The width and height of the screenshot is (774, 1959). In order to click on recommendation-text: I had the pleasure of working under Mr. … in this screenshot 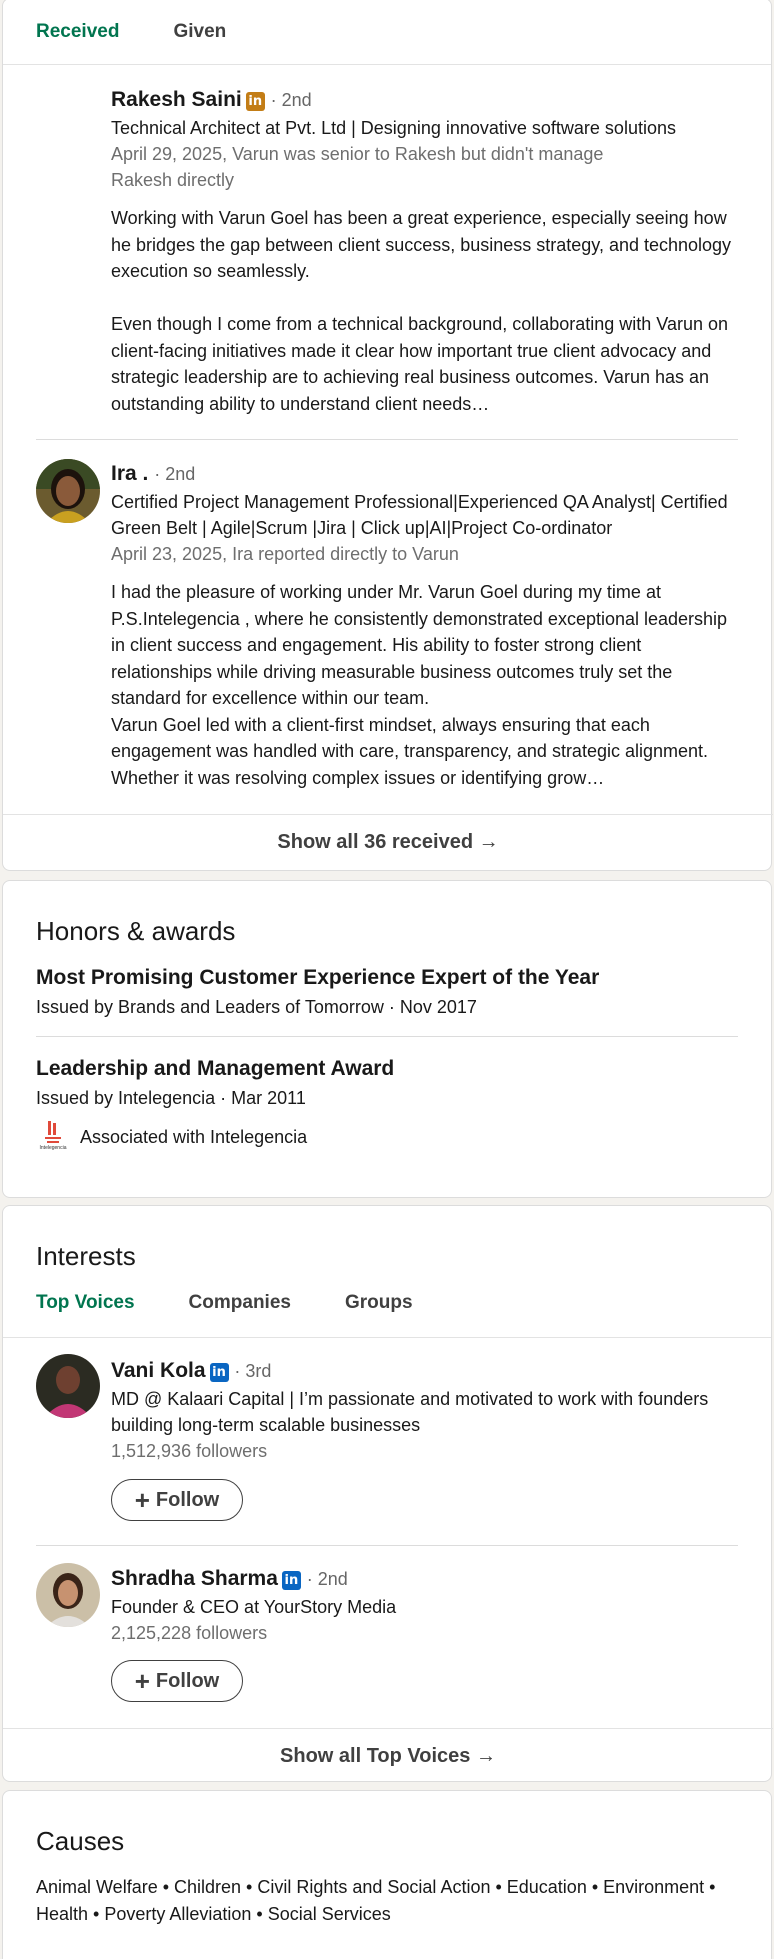, I will do `click(419, 685)`.